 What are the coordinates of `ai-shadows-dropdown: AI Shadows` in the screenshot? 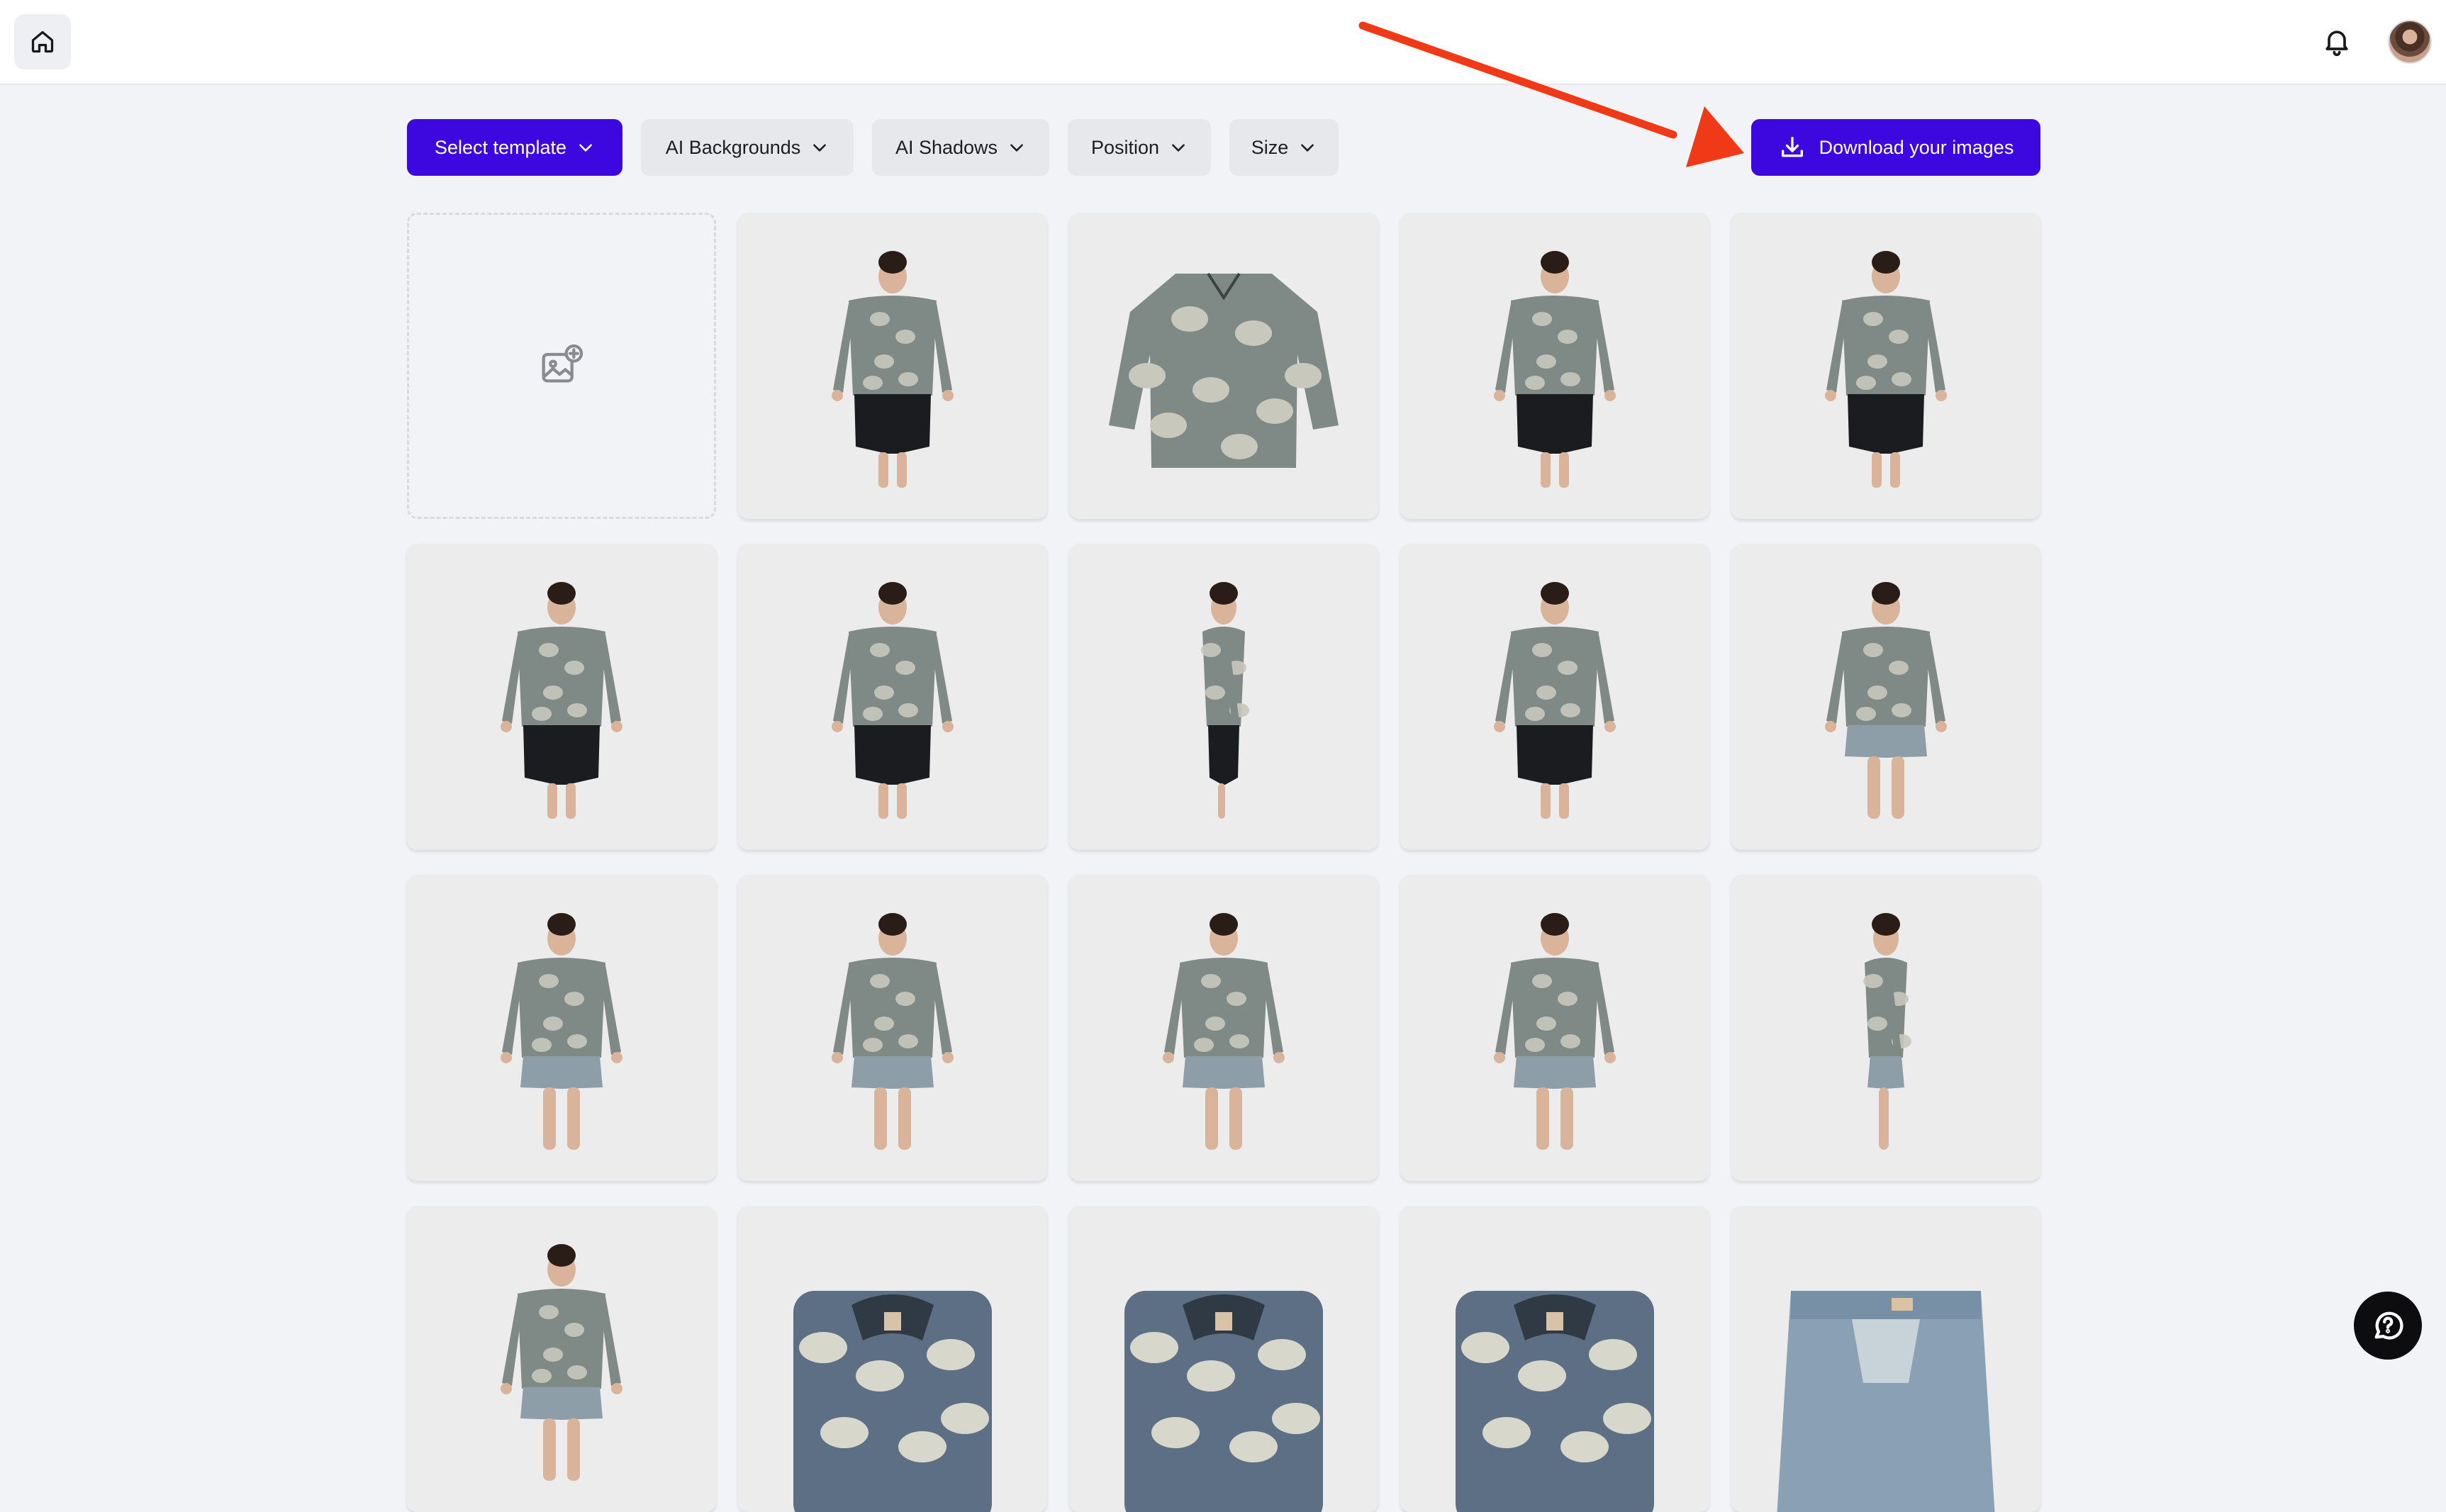 It's located at (960, 148).